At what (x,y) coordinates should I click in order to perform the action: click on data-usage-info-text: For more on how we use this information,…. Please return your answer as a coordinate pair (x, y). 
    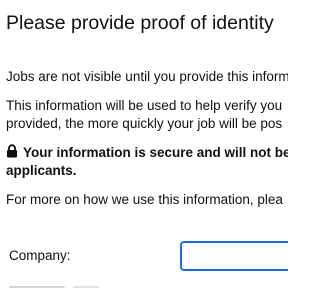
    Looking at the image, I should click on (144, 199).